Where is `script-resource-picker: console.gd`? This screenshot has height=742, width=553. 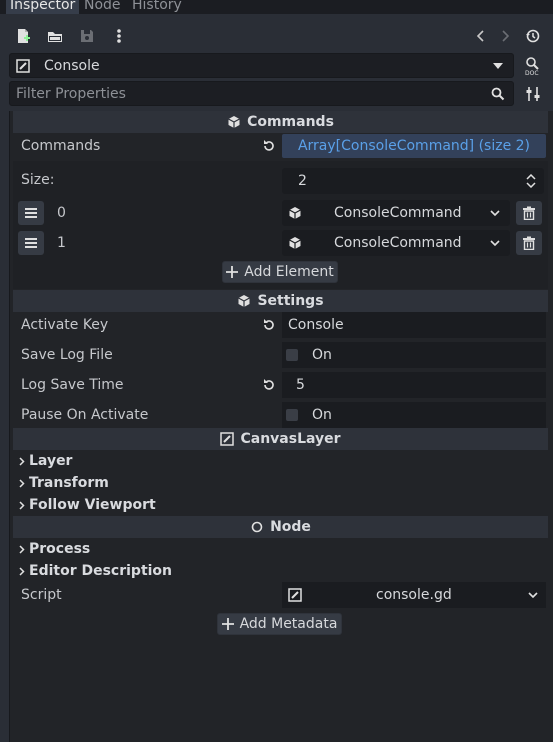 script-resource-picker: console.gd is located at coordinates (414, 595).